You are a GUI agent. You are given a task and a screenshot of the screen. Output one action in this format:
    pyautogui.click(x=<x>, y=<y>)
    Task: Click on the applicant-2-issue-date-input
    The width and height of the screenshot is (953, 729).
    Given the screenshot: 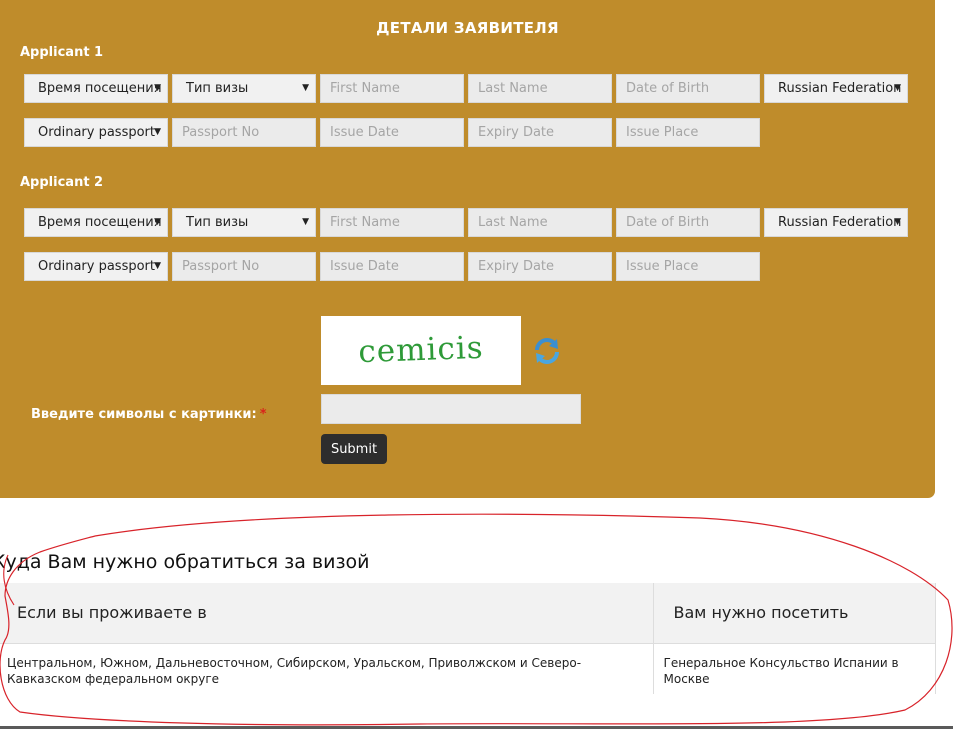 What is the action you would take?
    pyautogui.click(x=392, y=266)
    